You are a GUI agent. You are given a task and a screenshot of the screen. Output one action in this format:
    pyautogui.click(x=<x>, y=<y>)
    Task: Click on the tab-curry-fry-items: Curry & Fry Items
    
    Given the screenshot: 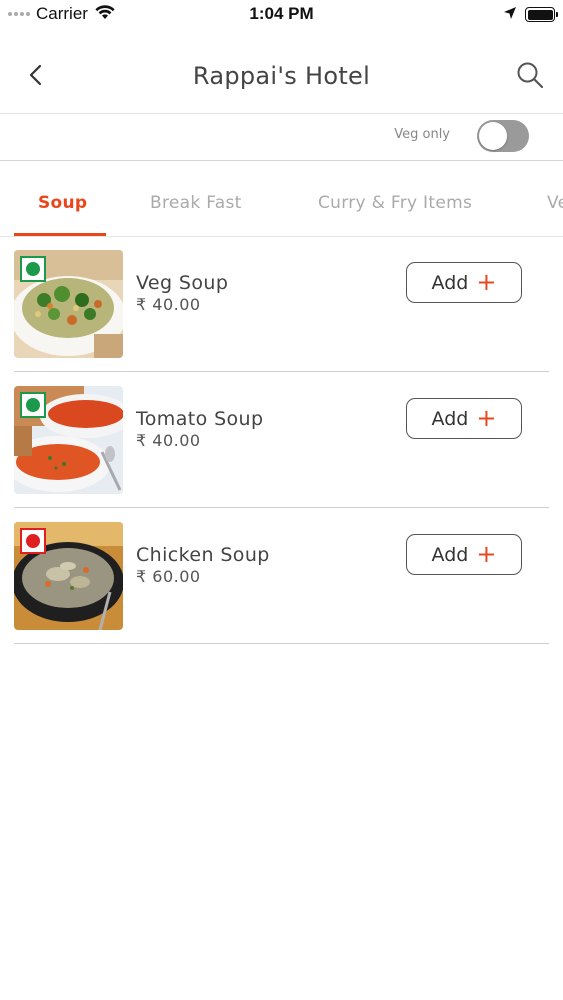 What is the action you would take?
    pyautogui.click(x=395, y=203)
    